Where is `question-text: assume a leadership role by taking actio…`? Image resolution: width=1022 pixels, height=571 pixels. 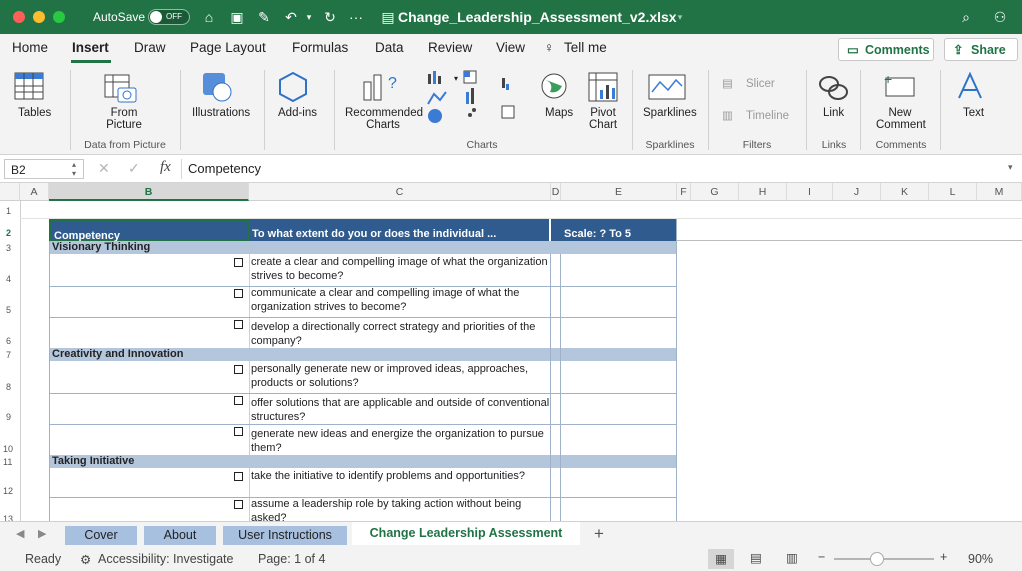 question-text: assume a leadership role by taking actio… is located at coordinates (401, 509).